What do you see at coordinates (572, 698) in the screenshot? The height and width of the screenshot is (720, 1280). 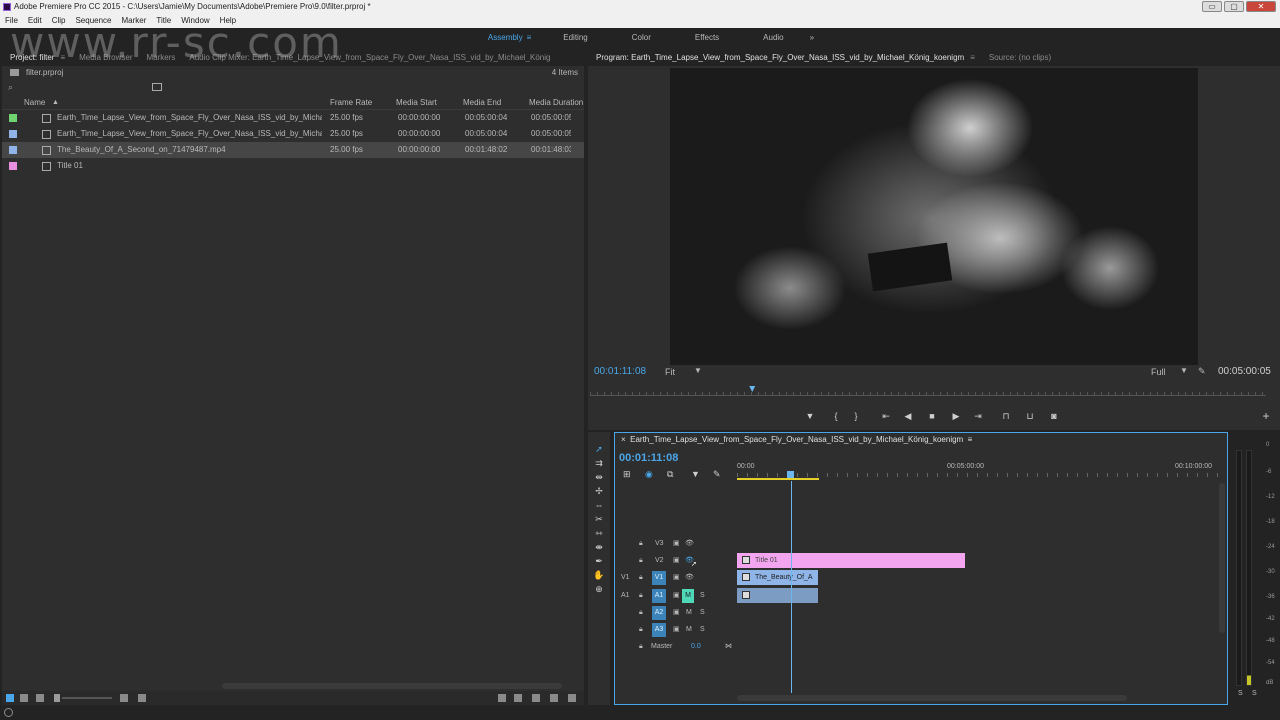 I see `clear-icon` at bounding box center [572, 698].